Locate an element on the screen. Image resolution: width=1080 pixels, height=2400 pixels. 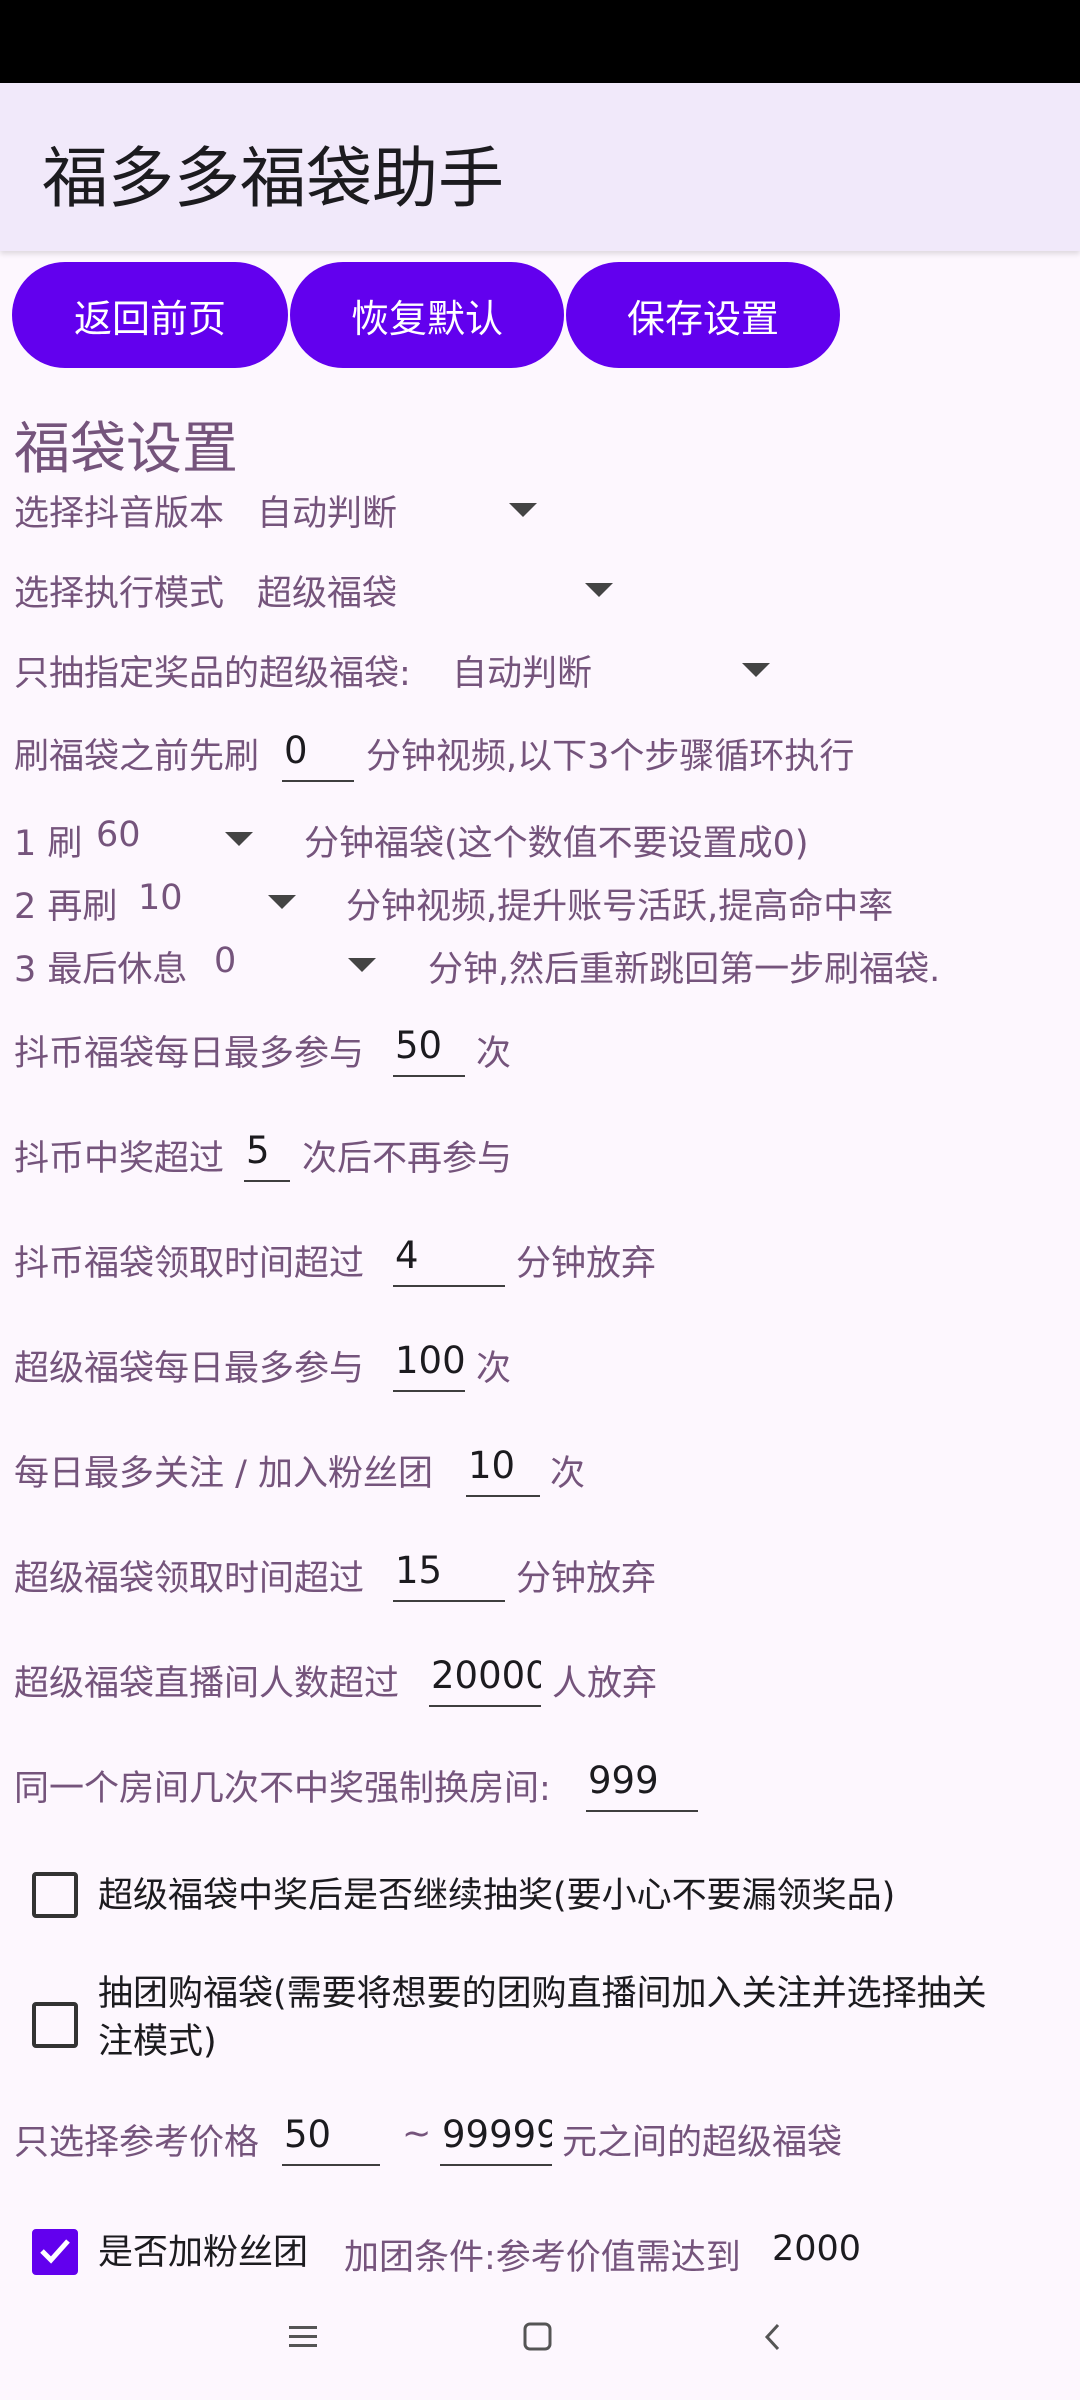
version-spinner: 自动判断 is located at coordinates (400, 510).